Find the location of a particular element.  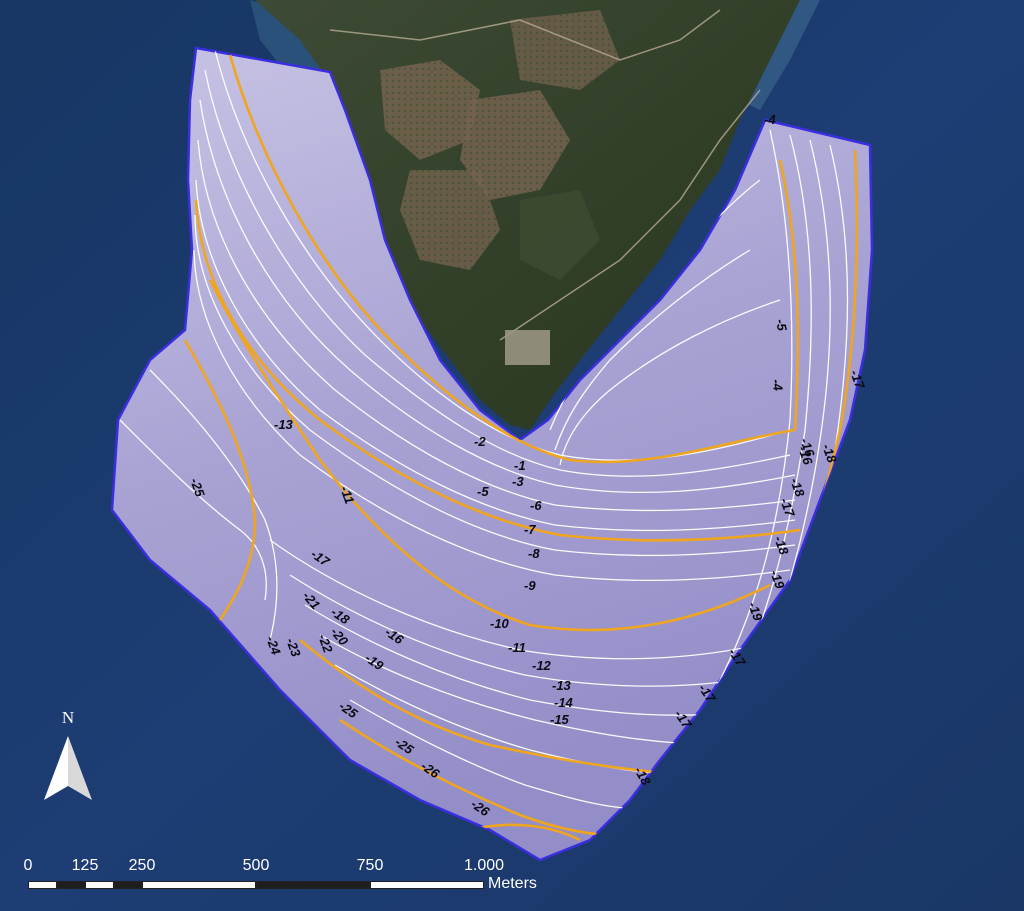

scale-tick-label: 750 is located at coordinates (370, 865).